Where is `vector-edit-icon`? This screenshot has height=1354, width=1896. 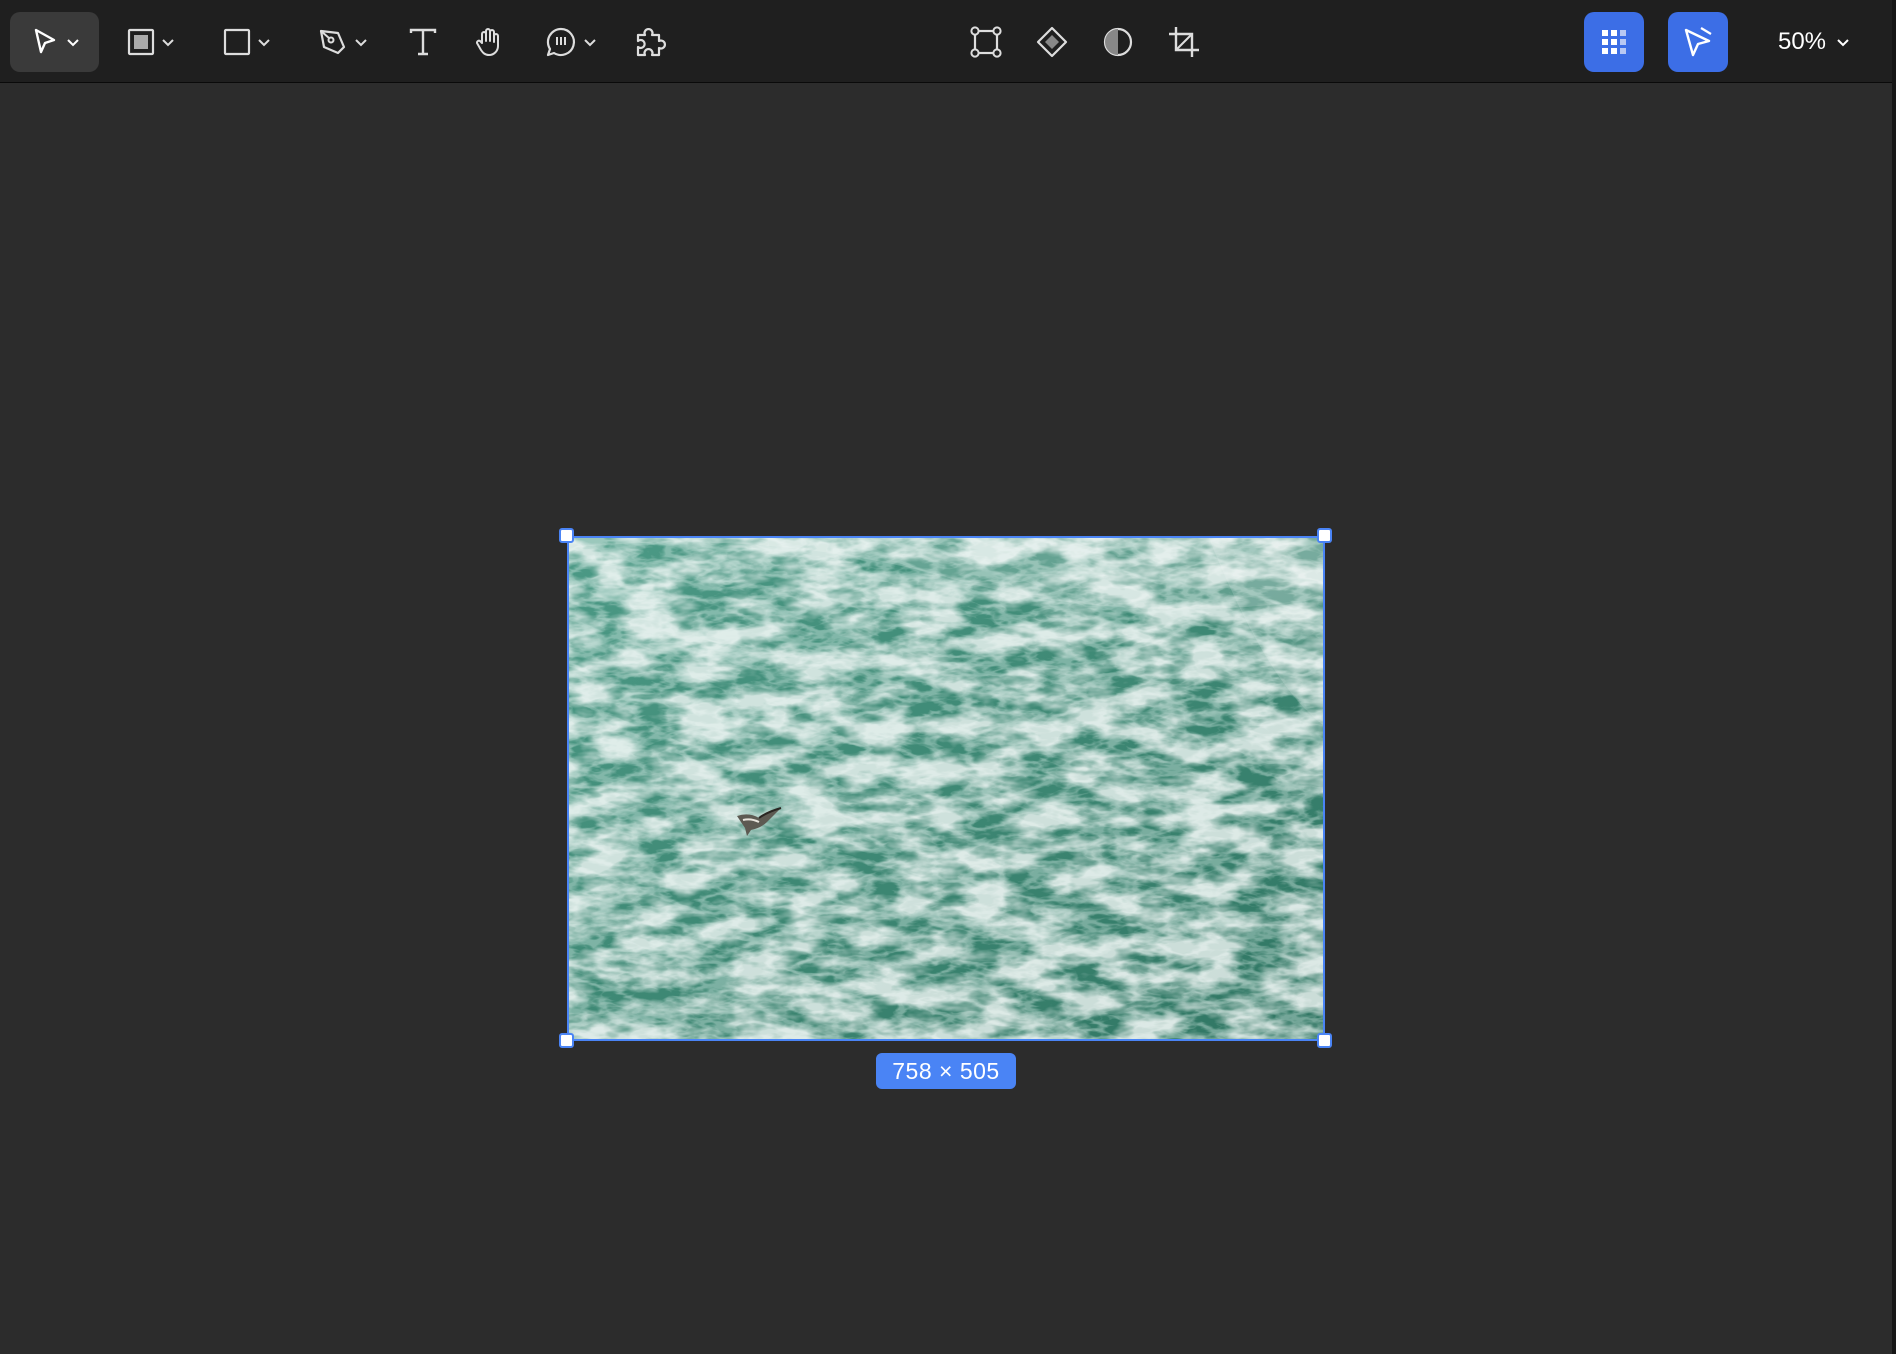 vector-edit-icon is located at coordinates (986, 42).